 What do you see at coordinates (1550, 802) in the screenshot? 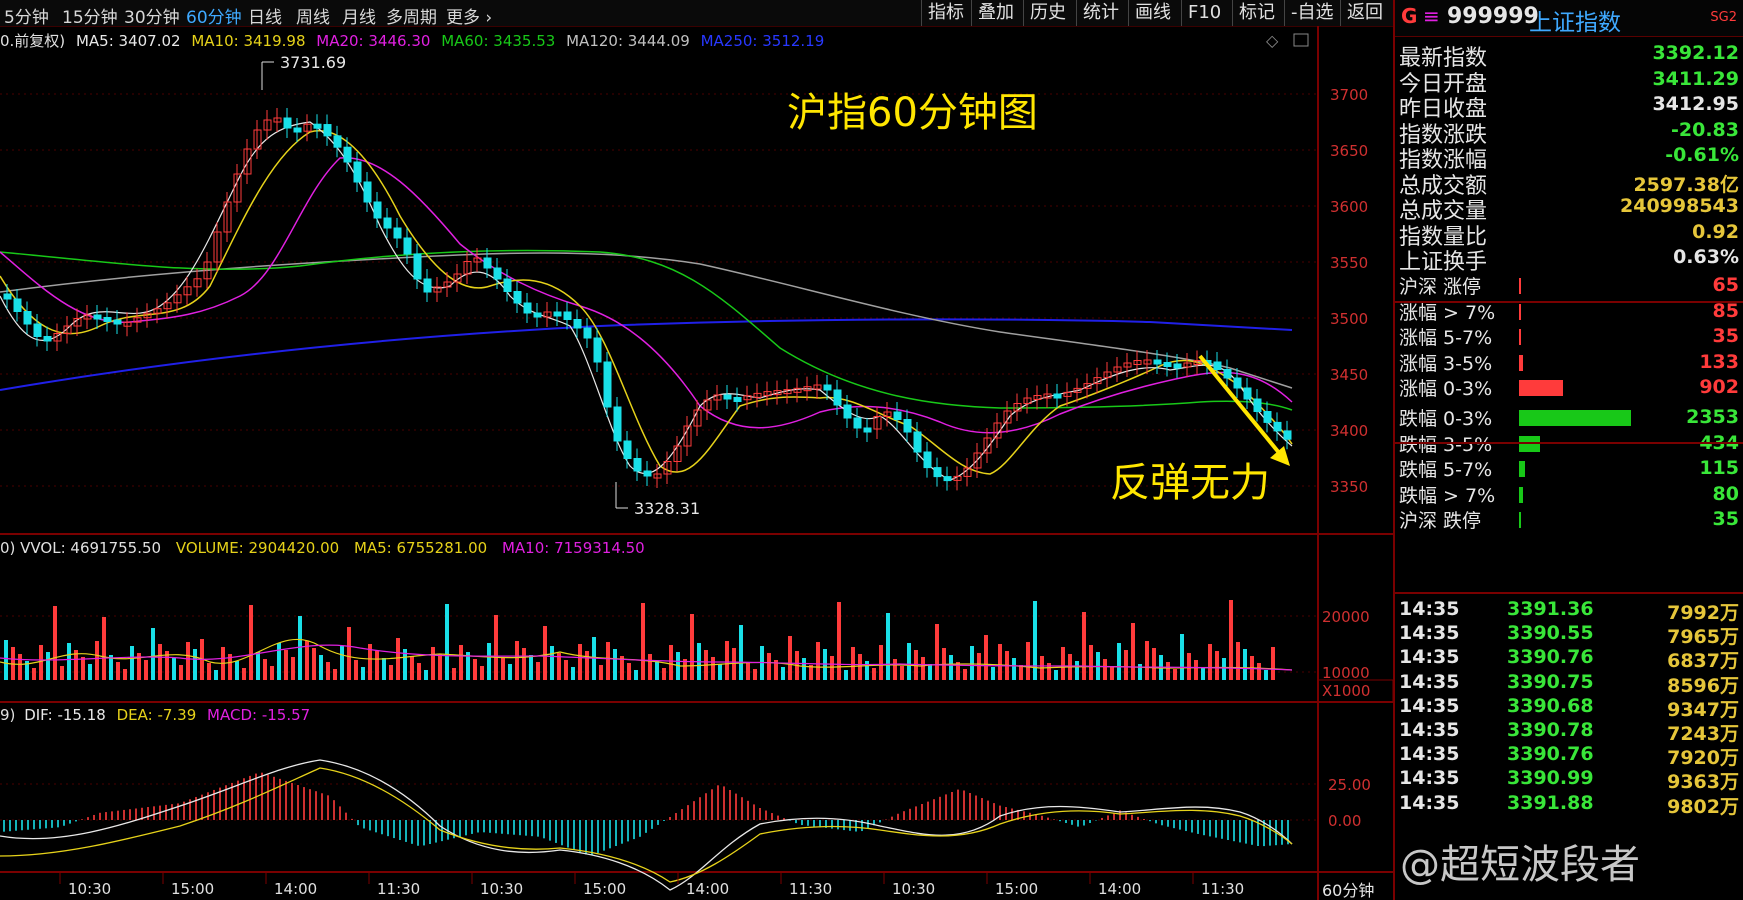
I see `tick-price: 3391.88` at bounding box center [1550, 802].